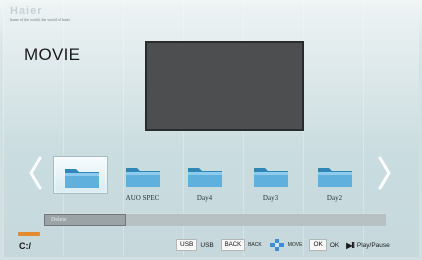 The image size is (422, 260). I want to click on brand-tagline: home of the world, the world of haier, so click(40, 19).